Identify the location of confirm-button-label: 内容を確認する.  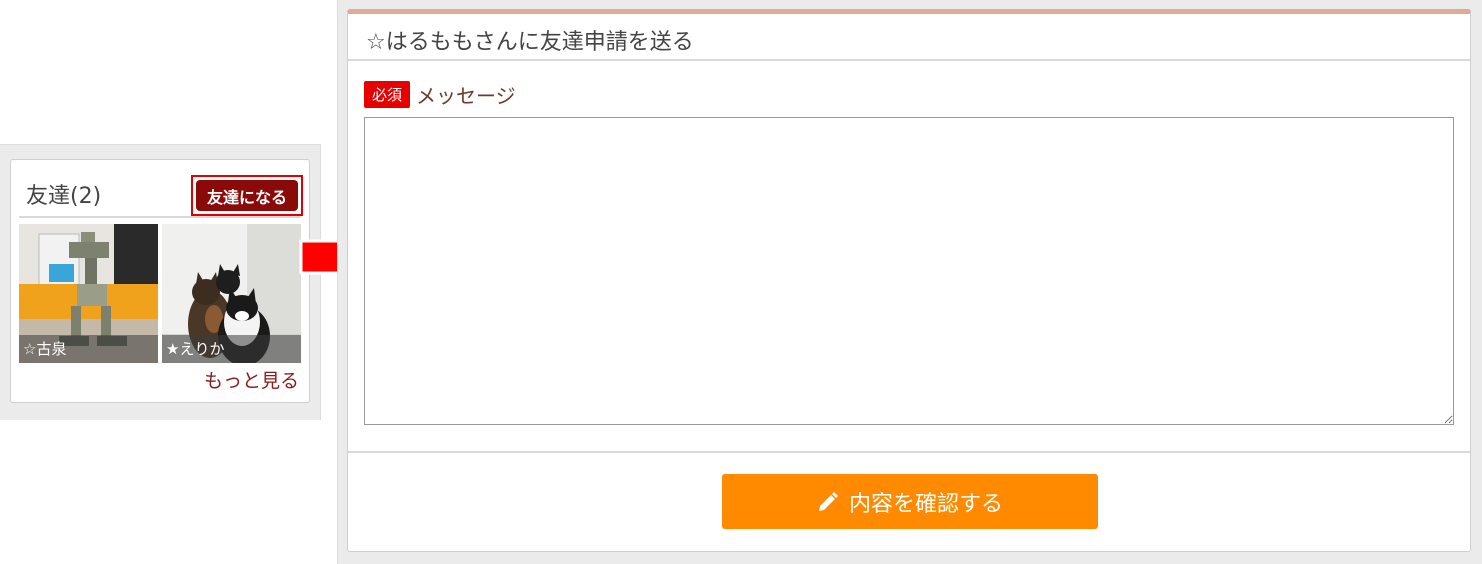
(925, 504).